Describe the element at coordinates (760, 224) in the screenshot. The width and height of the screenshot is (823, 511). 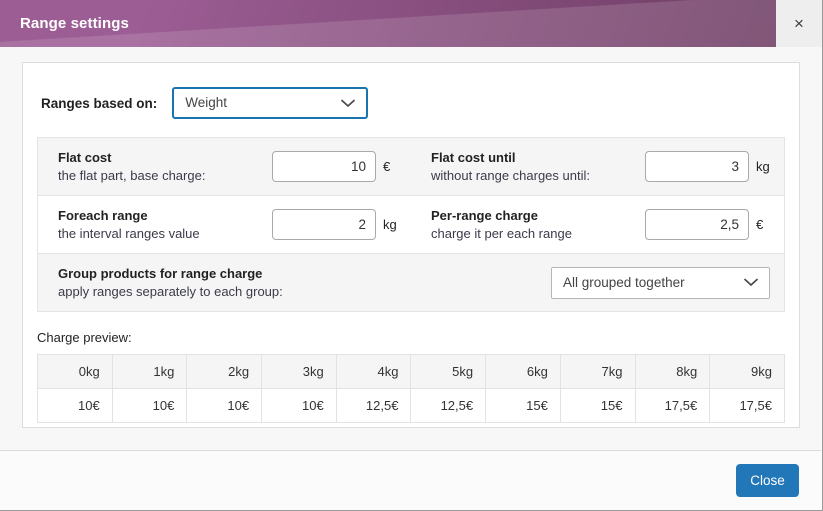
I see `per-range-charge-unit: €` at that location.